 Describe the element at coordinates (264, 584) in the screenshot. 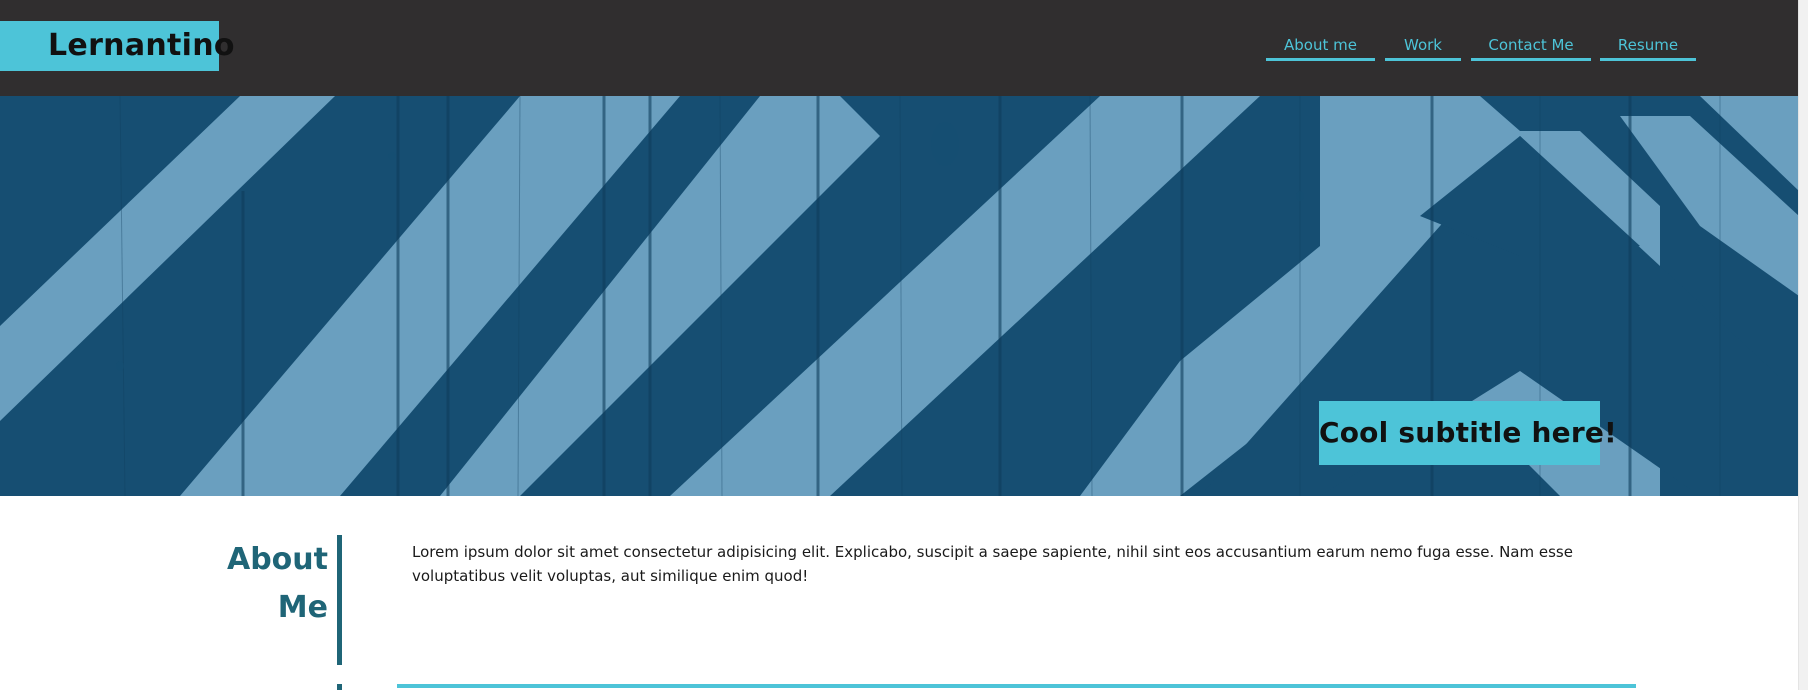

I see `about-heading: About Me` at that location.